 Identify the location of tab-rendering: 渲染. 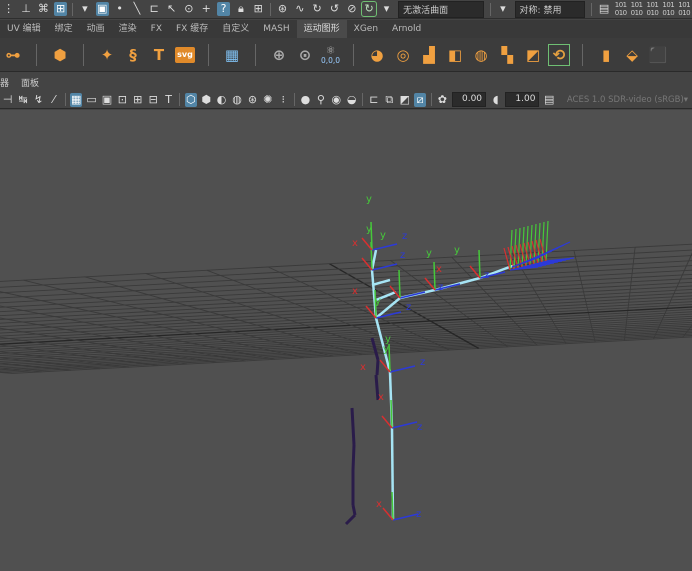
(128, 29).